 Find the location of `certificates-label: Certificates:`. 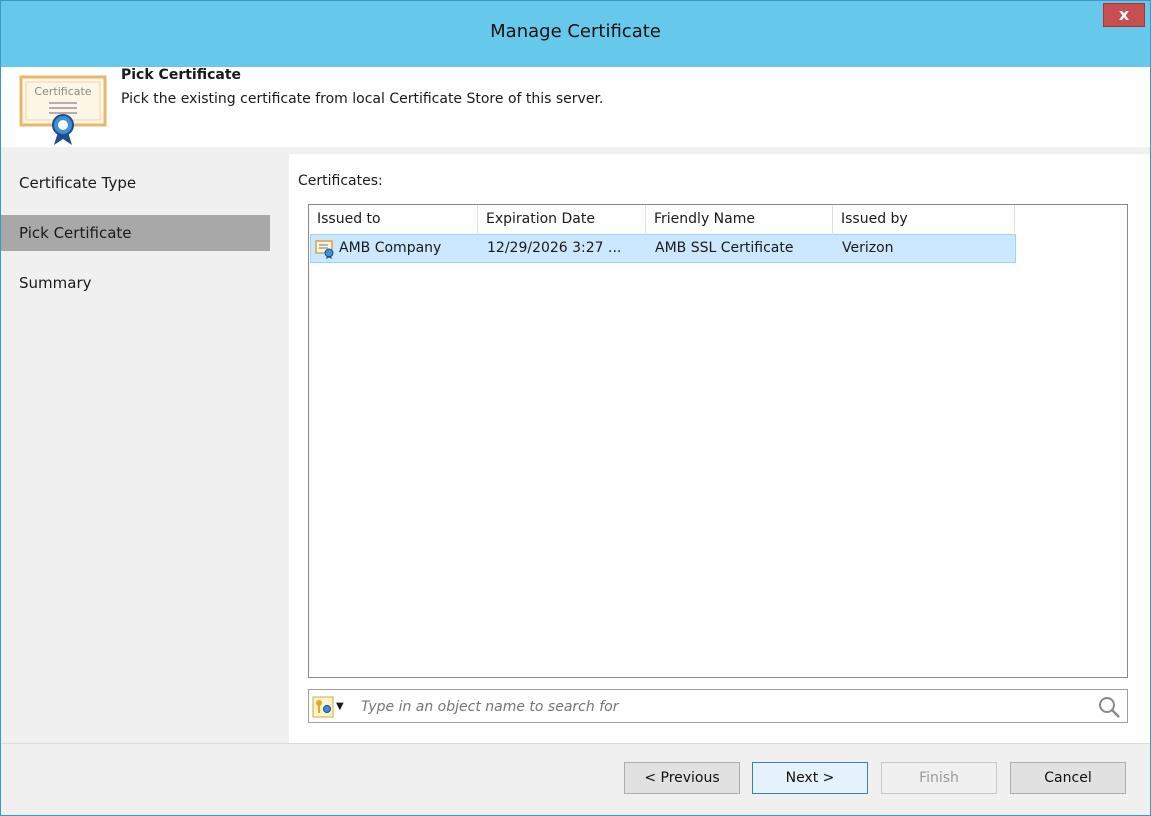

certificates-label: Certificates: is located at coordinates (340, 181).